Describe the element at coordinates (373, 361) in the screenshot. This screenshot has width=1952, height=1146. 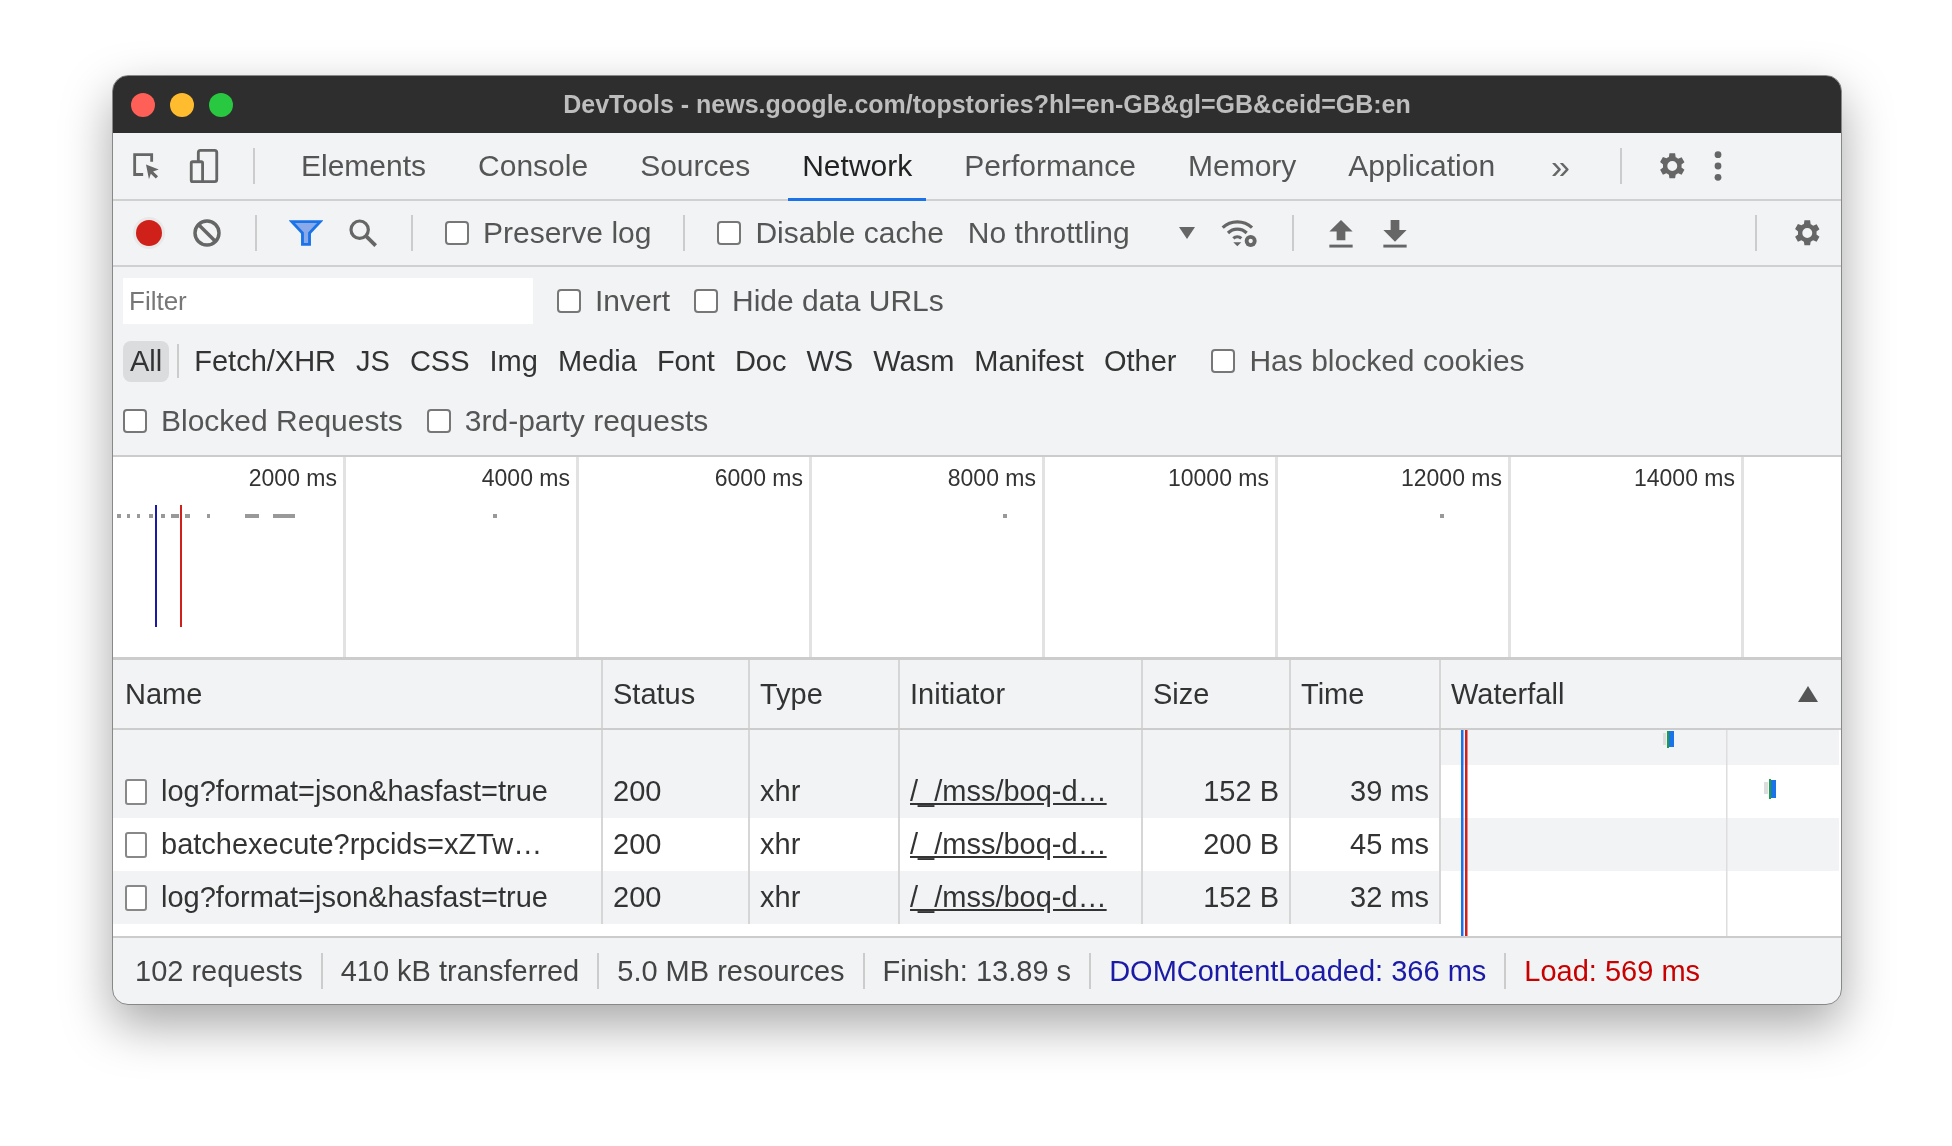
I see `type-filter-button: JS` at that location.